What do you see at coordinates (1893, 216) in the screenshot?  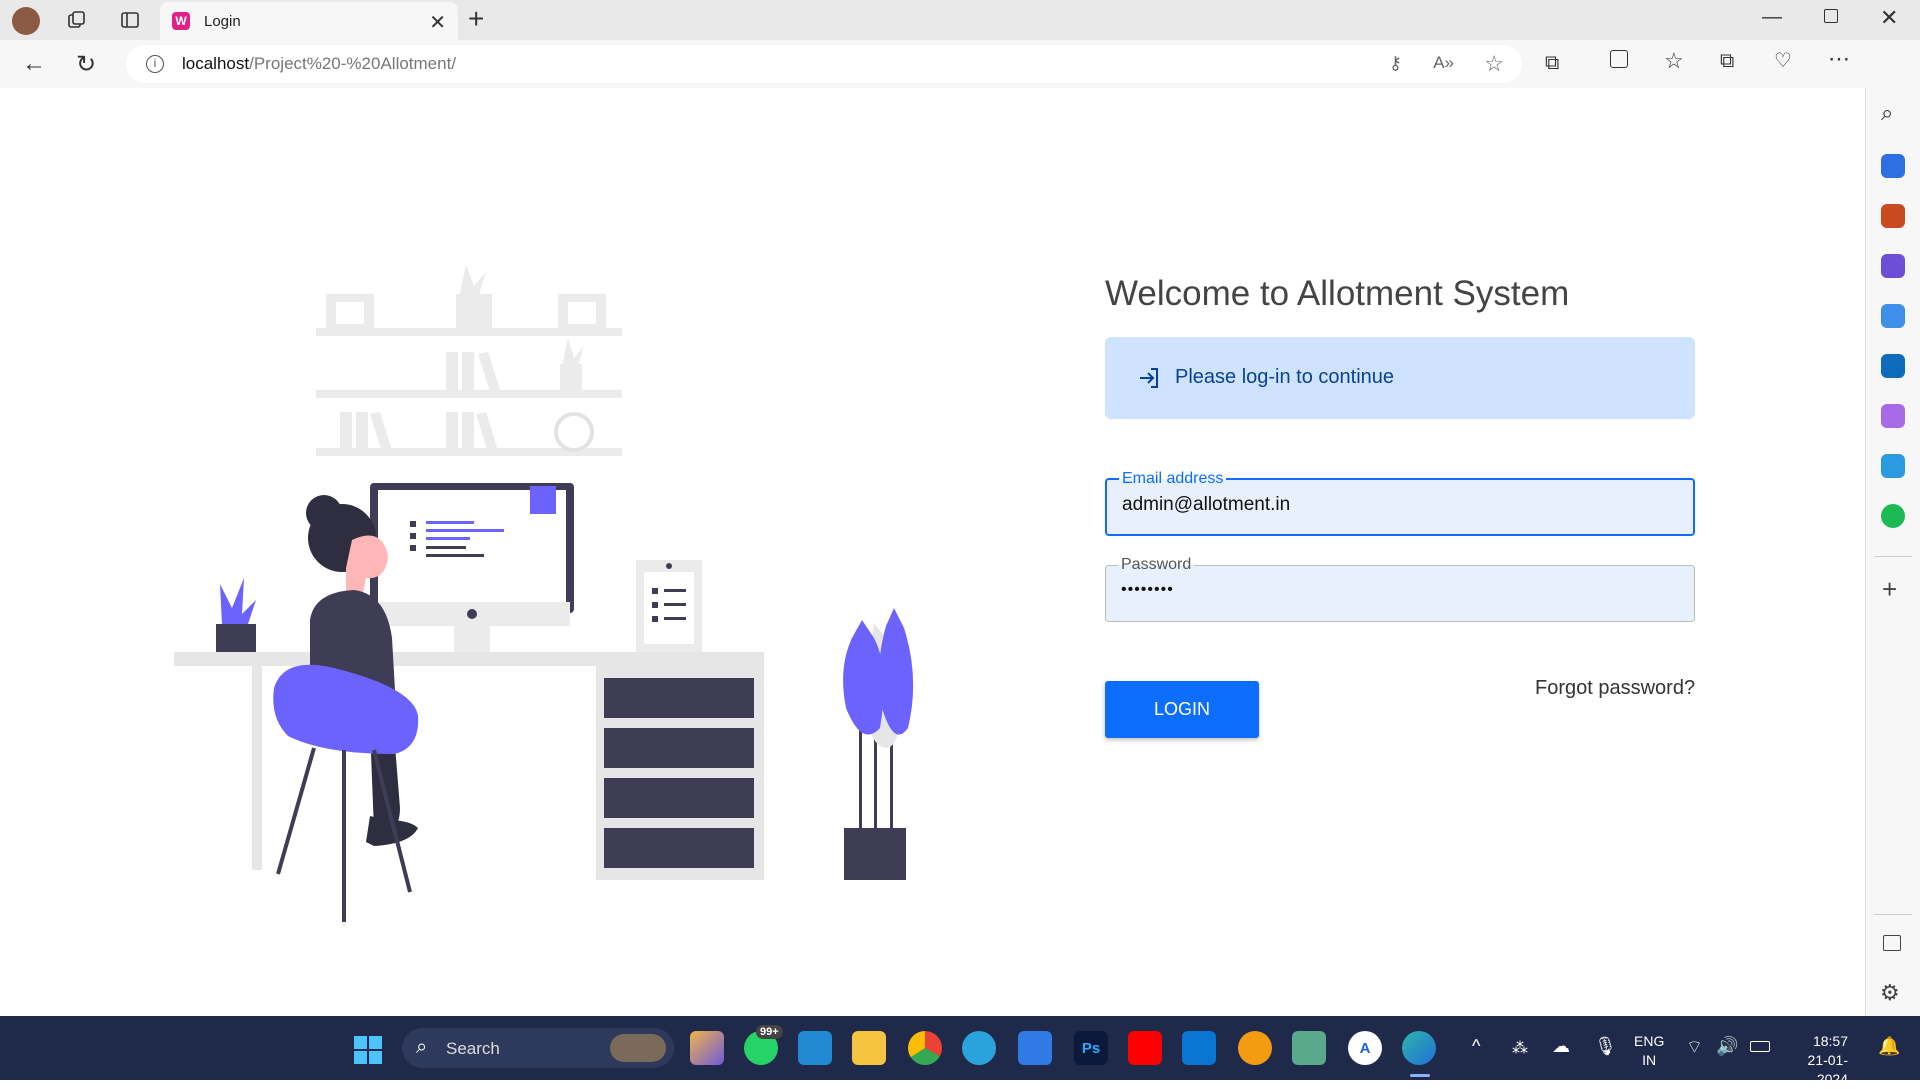 I see `sidebar-tools-icon` at bounding box center [1893, 216].